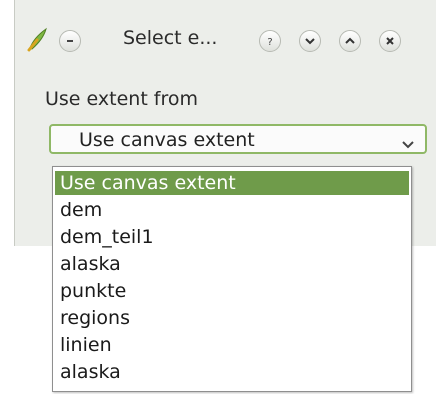 This screenshot has height=394, width=436. I want to click on option-alaska: alaska, so click(232, 264).